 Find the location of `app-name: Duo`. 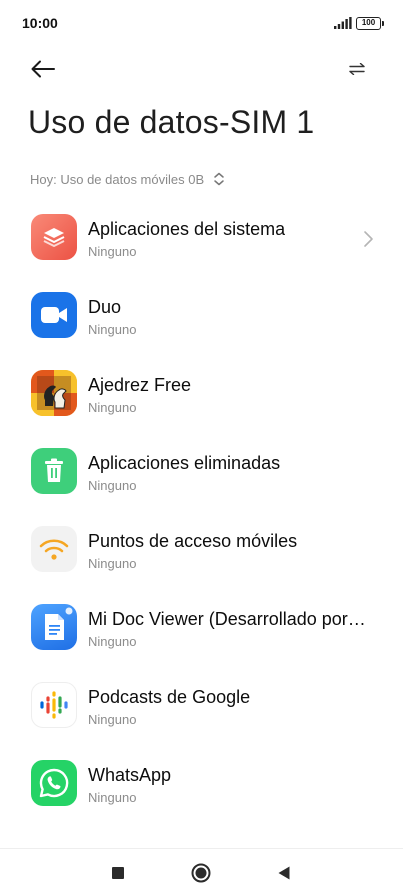

app-name: Duo is located at coordinates (105, 307).